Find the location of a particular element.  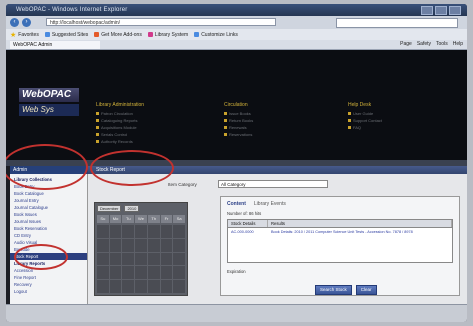

search-input is located at coordinates (397, 23).